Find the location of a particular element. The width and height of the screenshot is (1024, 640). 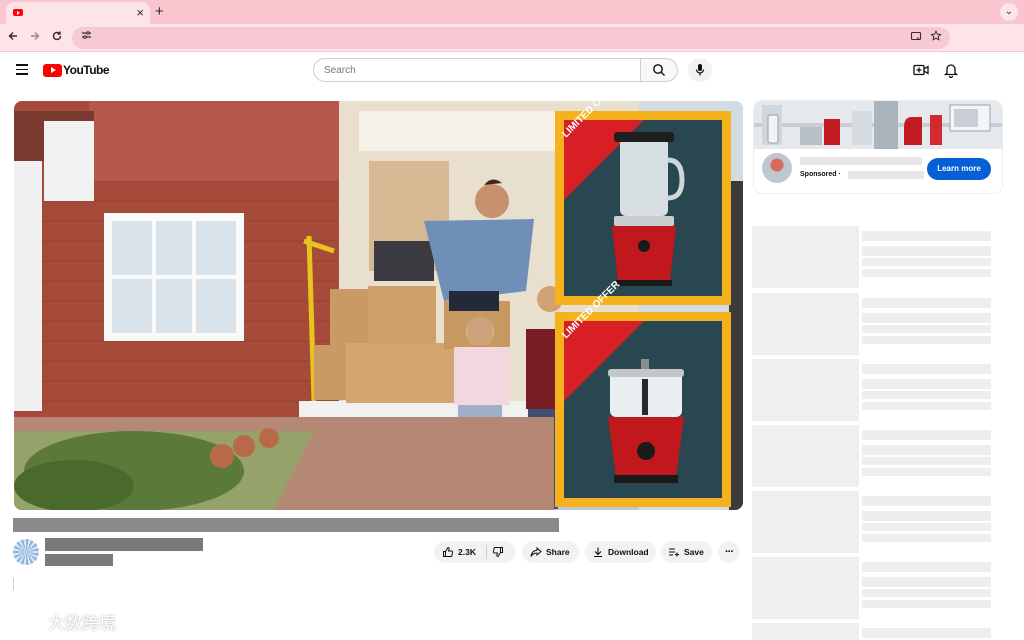

menu-icon is located at coordinates (22, 69).